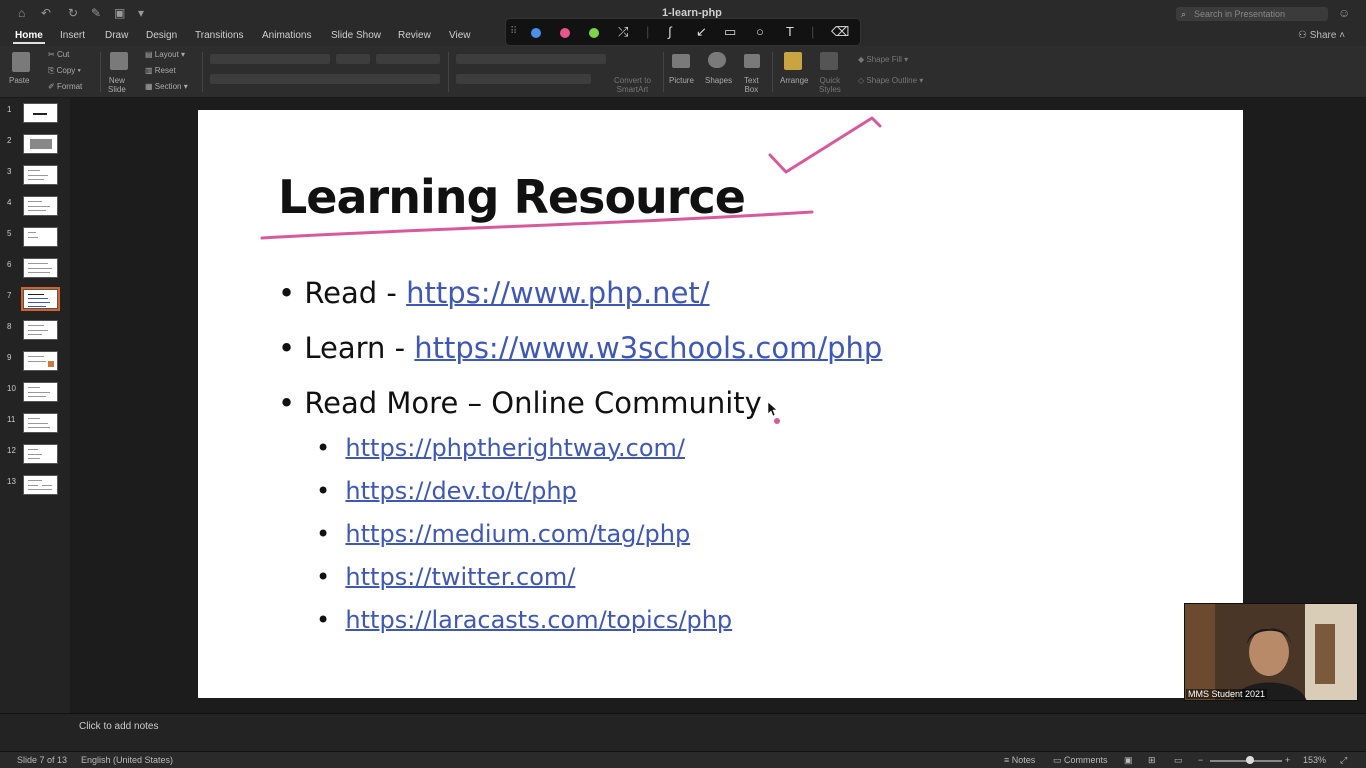  What do you see at coordinates (72, 35) in the screenshot?
I see `tab-insert: Insert` at bounding box center [72, 35].